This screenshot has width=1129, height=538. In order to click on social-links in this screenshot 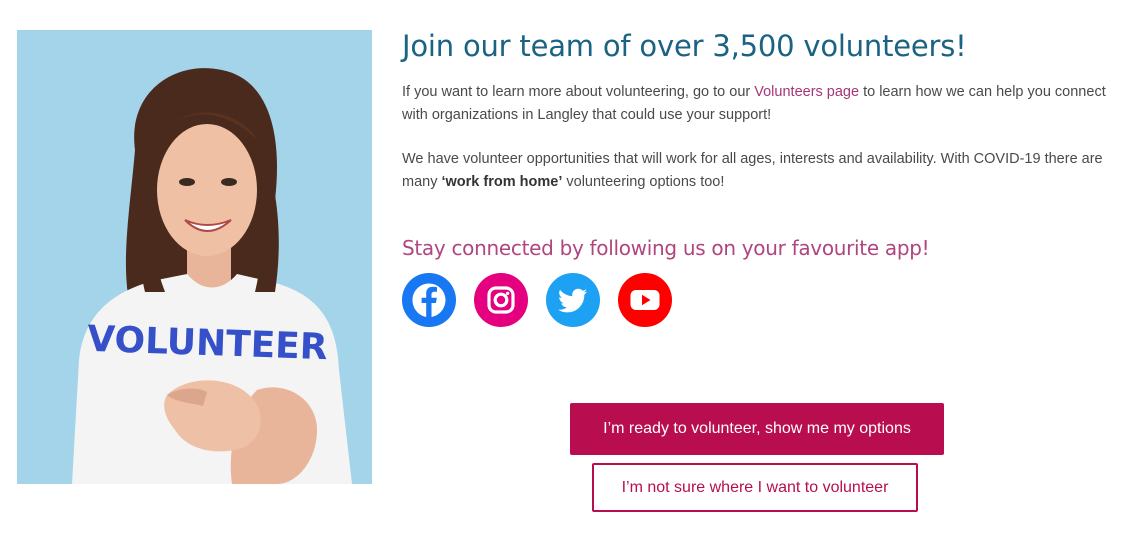, I will do `click(762, 300)`.